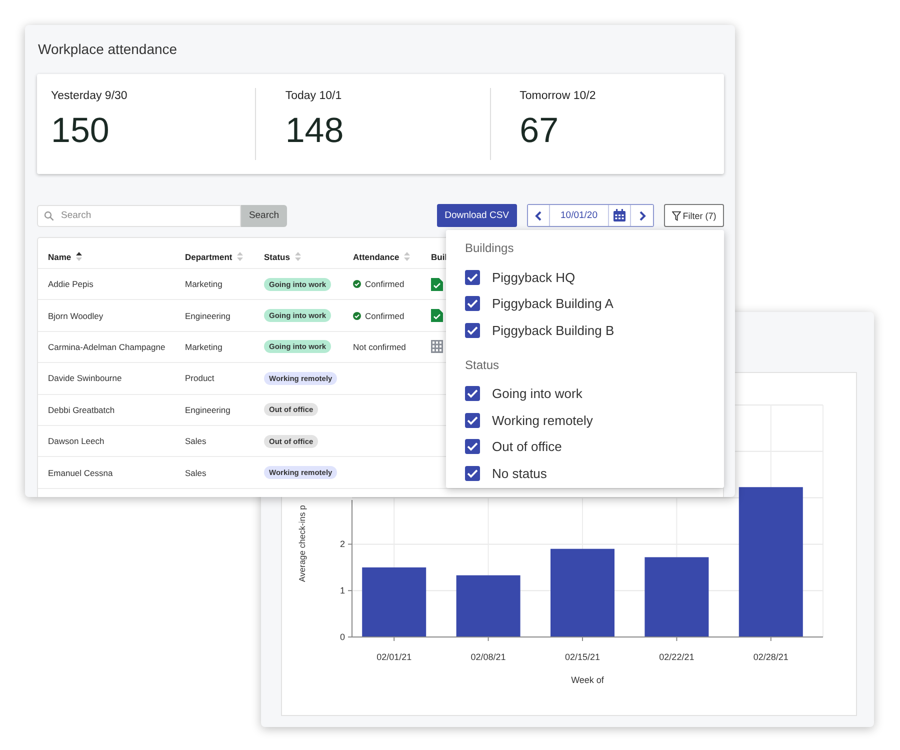 The height and width of the screenshot is (750, 900). What do you see at coordinates (490, 248) in the screenshot?
I see `section-title: Buildings` at bounding box center [490, 248].